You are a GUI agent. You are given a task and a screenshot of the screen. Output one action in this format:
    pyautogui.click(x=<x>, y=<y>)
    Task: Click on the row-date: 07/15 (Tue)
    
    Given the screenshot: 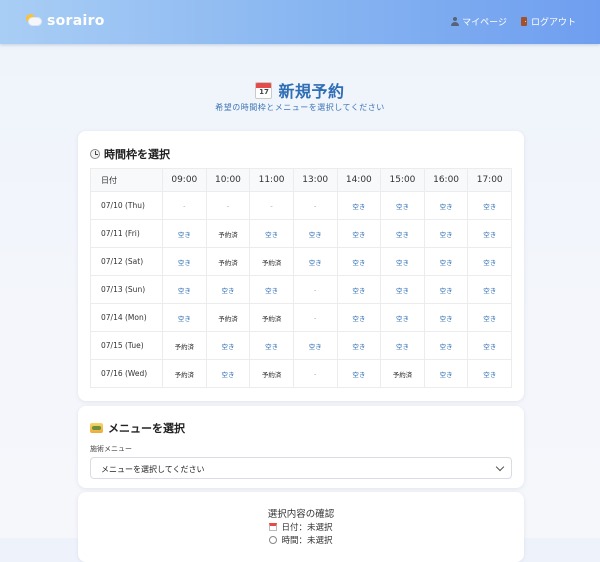 What is the action you would take?
    pyautogui.click(x=126, y=345)
    